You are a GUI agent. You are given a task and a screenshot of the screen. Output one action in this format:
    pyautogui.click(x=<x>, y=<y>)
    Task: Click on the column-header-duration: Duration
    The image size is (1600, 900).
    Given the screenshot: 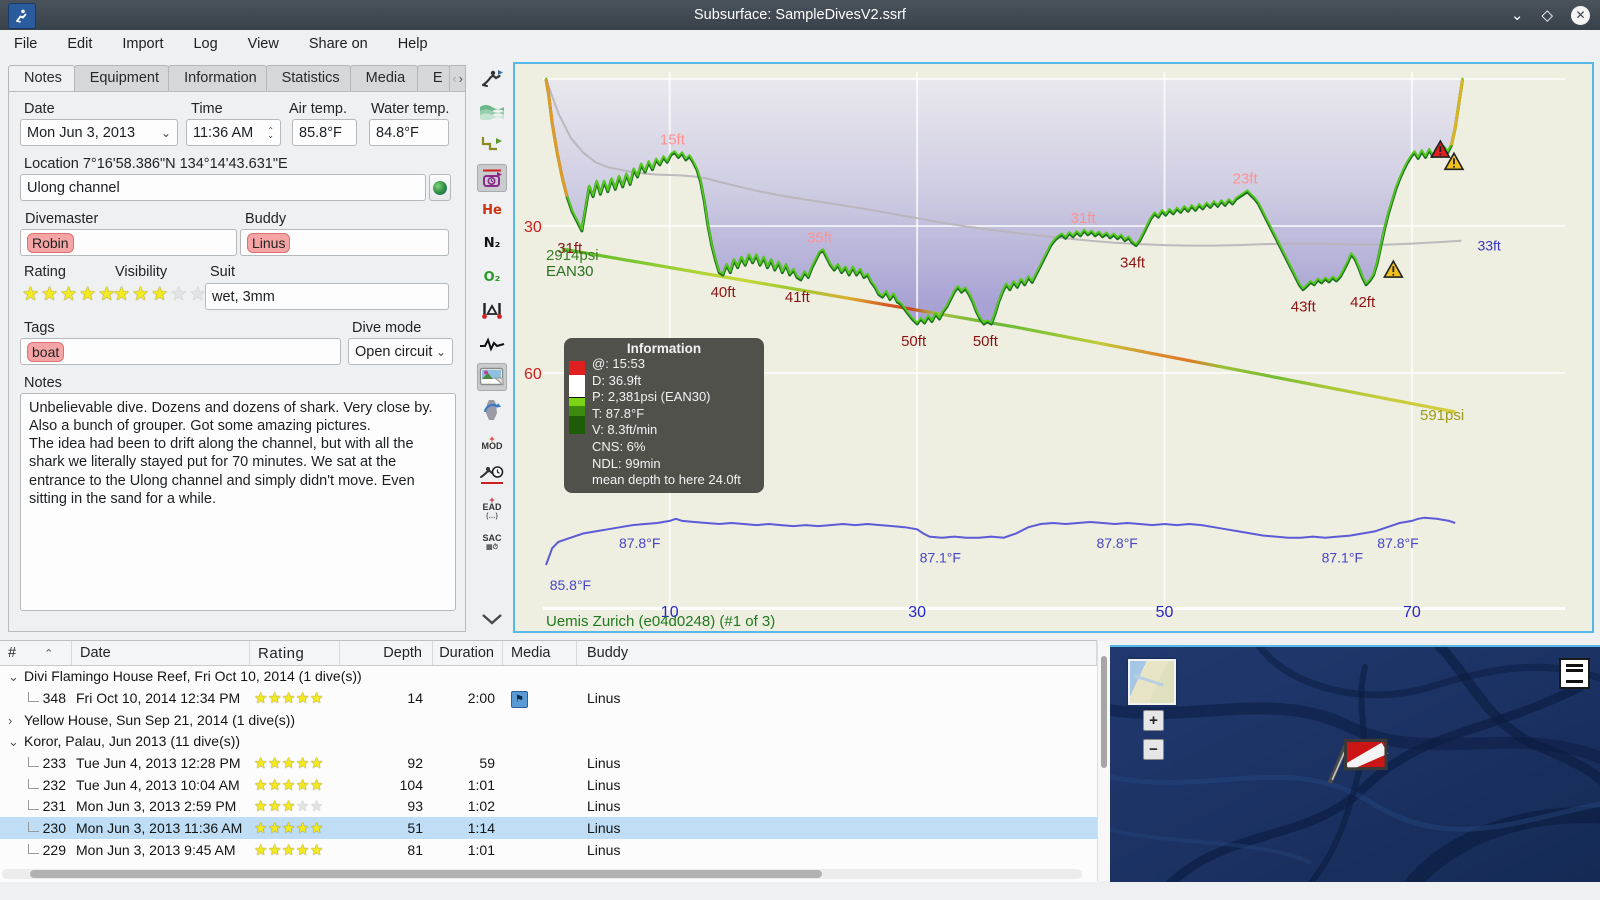 What is the action you would take?
    pyautogui.click(x=468, y=653)
    